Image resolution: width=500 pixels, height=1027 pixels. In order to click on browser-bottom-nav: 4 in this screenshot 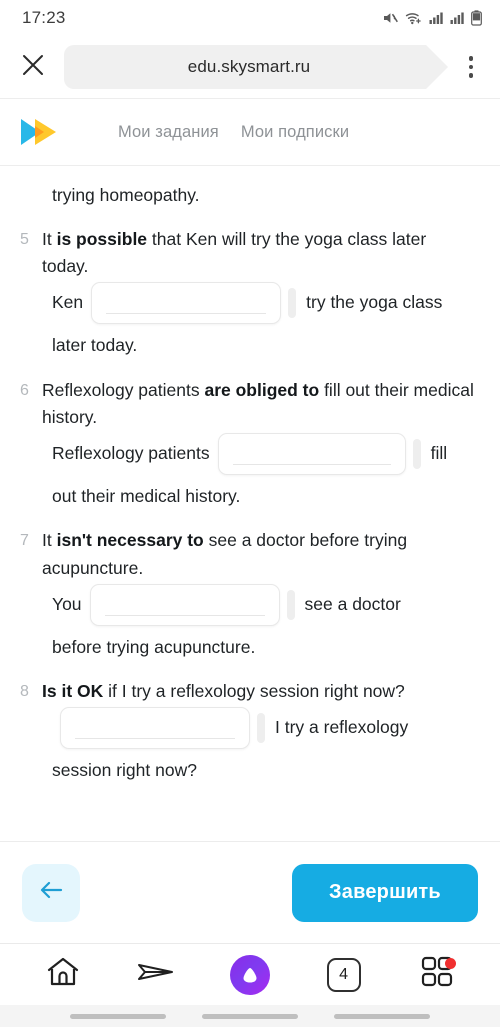, I will do `click(250, 974)`.